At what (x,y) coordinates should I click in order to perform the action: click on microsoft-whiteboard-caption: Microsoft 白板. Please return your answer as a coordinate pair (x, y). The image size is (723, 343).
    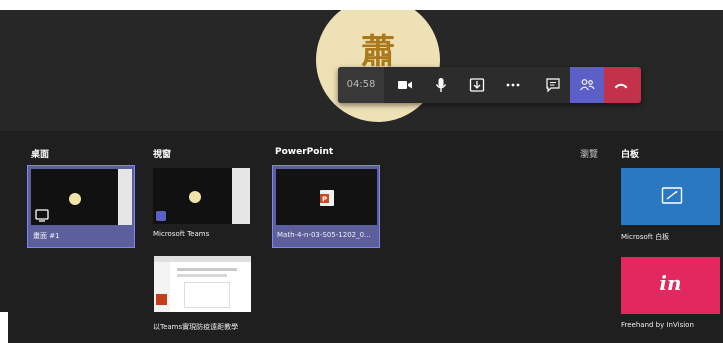
    Looking at the image, I should click on (645, 237).